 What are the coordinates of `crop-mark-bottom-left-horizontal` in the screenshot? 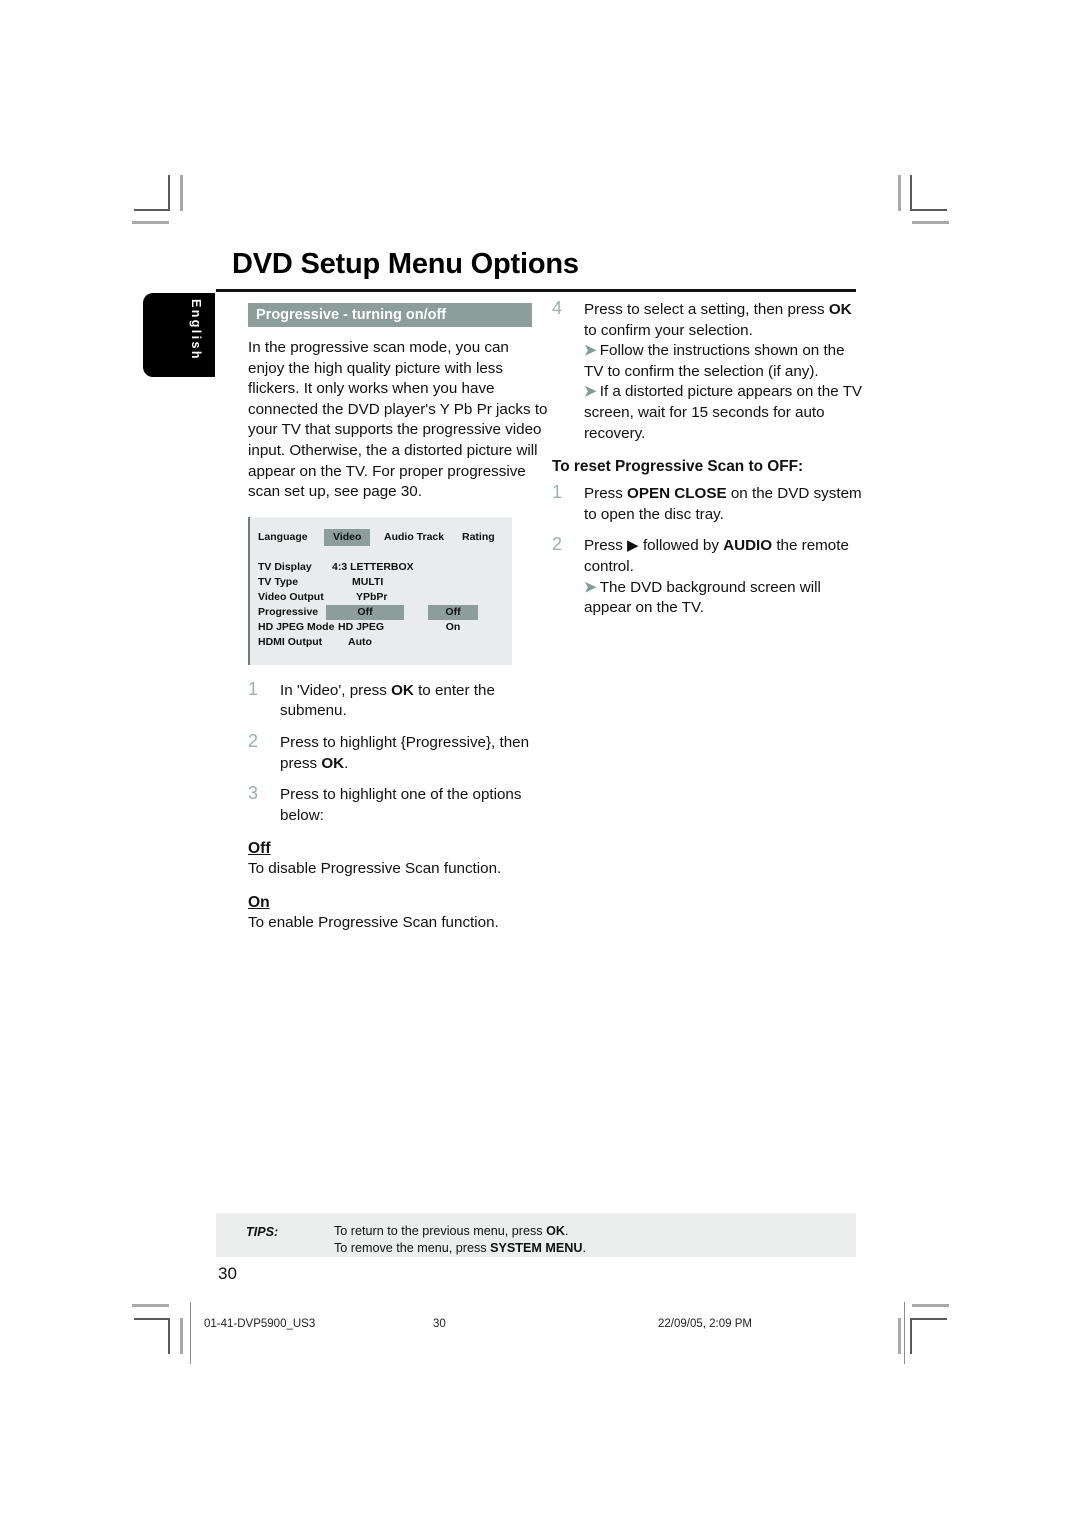 It's located at (152, 1319).